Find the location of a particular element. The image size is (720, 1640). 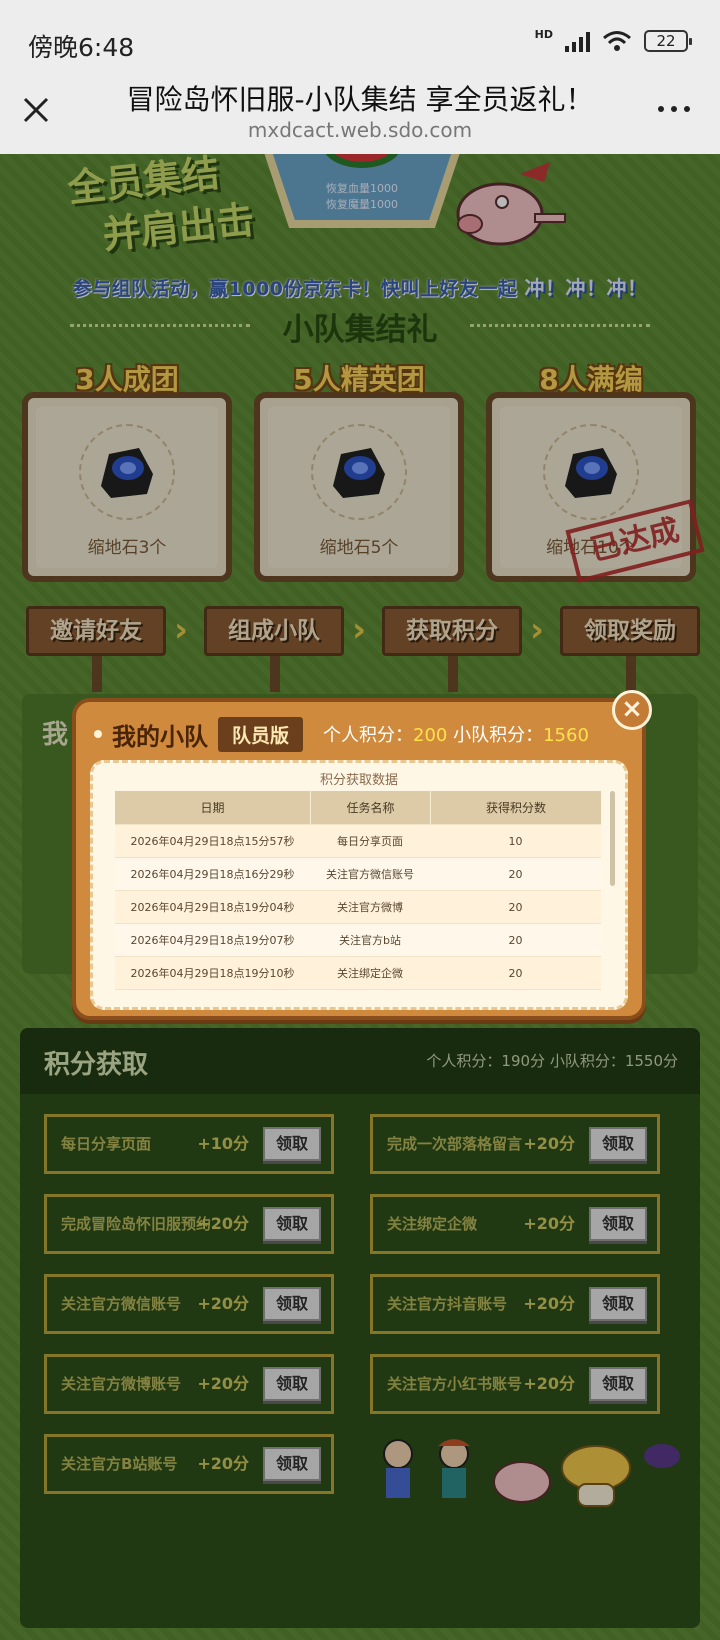

table-row: 2026年04月29日18点19分10秒 关注绑定企微 20 is located at coordinates (358, 973).